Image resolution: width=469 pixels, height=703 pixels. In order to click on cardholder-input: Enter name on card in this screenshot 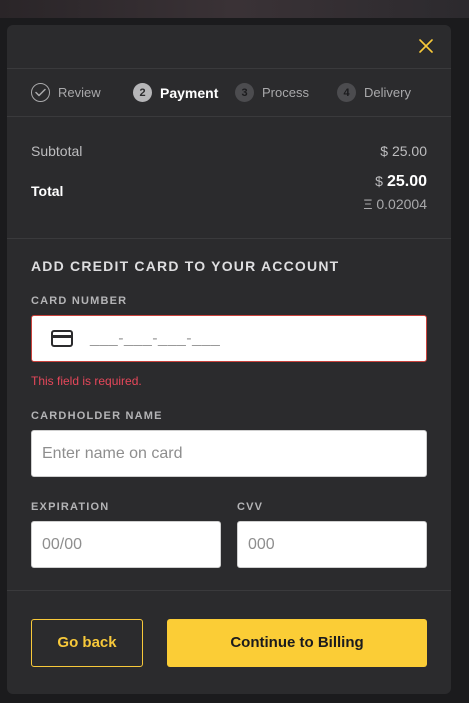, I will do `click(229, 453)`.